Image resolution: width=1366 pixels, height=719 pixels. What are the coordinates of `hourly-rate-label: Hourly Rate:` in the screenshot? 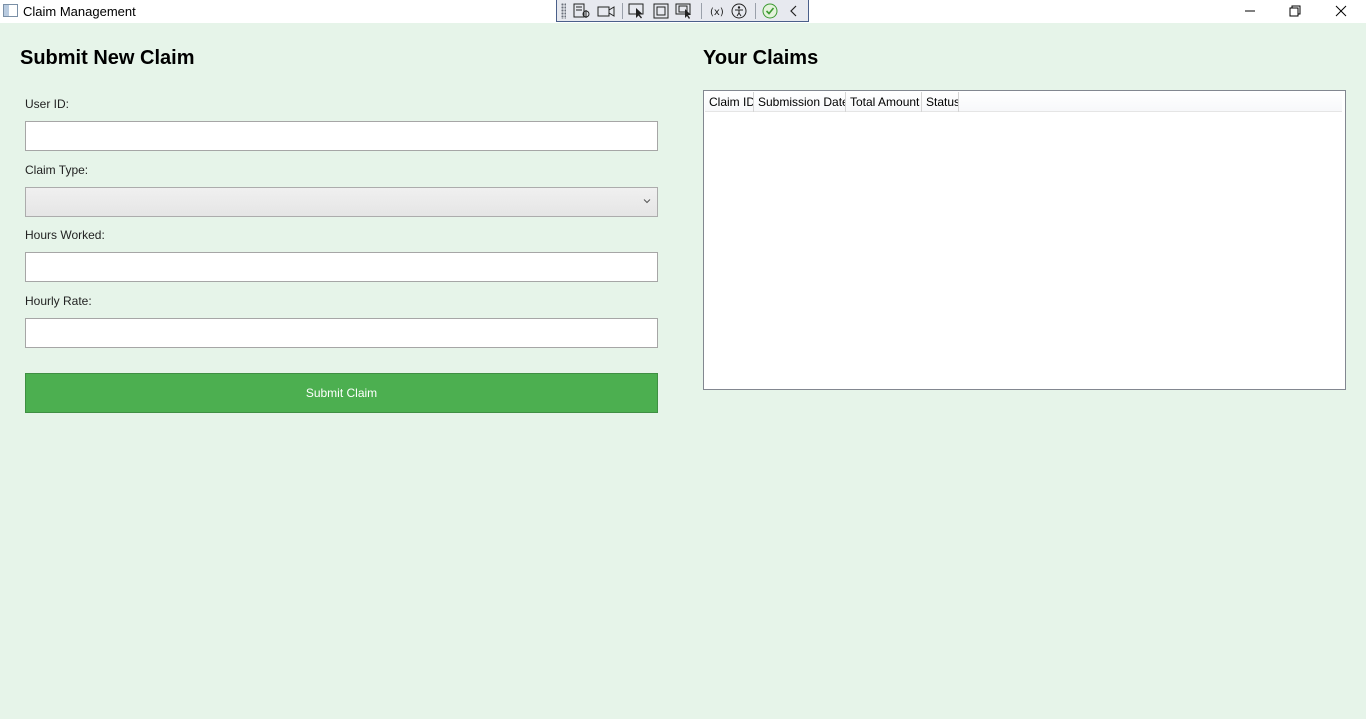 It's located at (58, 301).